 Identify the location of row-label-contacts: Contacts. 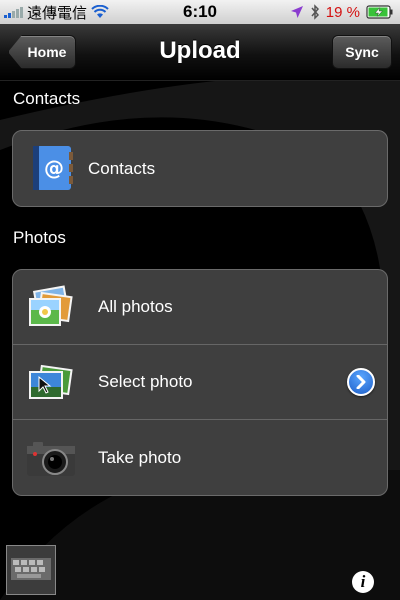
(122, 168).